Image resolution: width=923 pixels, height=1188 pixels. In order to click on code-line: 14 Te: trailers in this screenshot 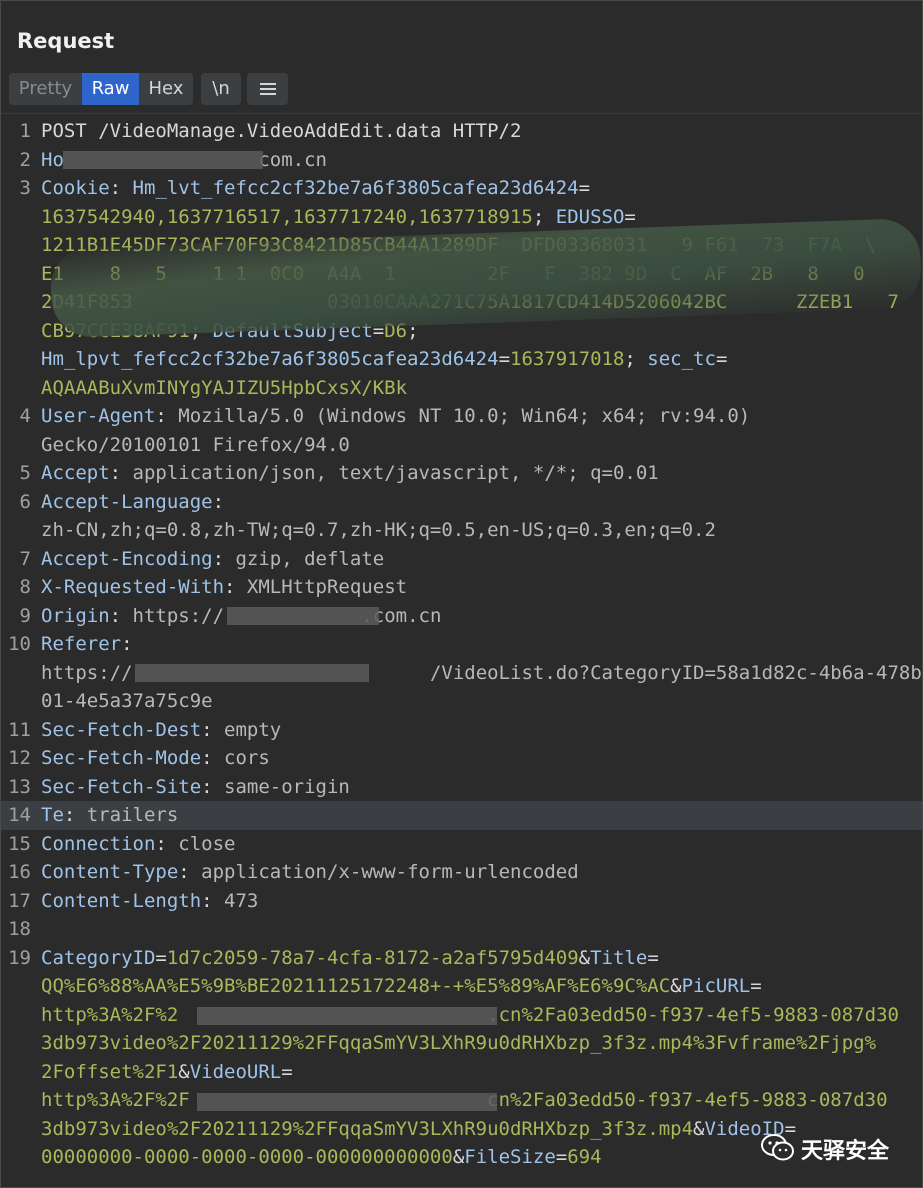, I will do `click(461, 815)`.